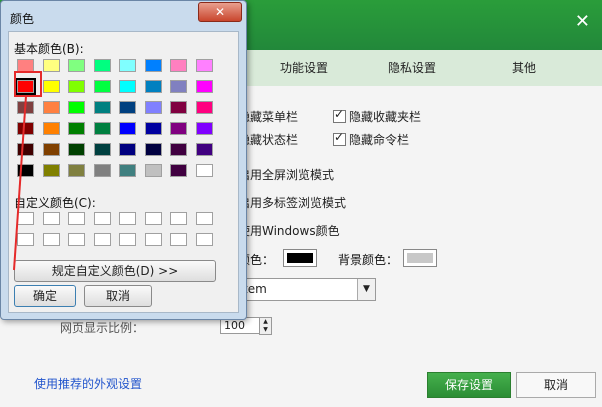 The image size is (602, 407). What do you see at coordinates (49, 49) in the screenshot?
I see `basic-colors-label: 基本颜色(B):` at bounding box center [49, 49].